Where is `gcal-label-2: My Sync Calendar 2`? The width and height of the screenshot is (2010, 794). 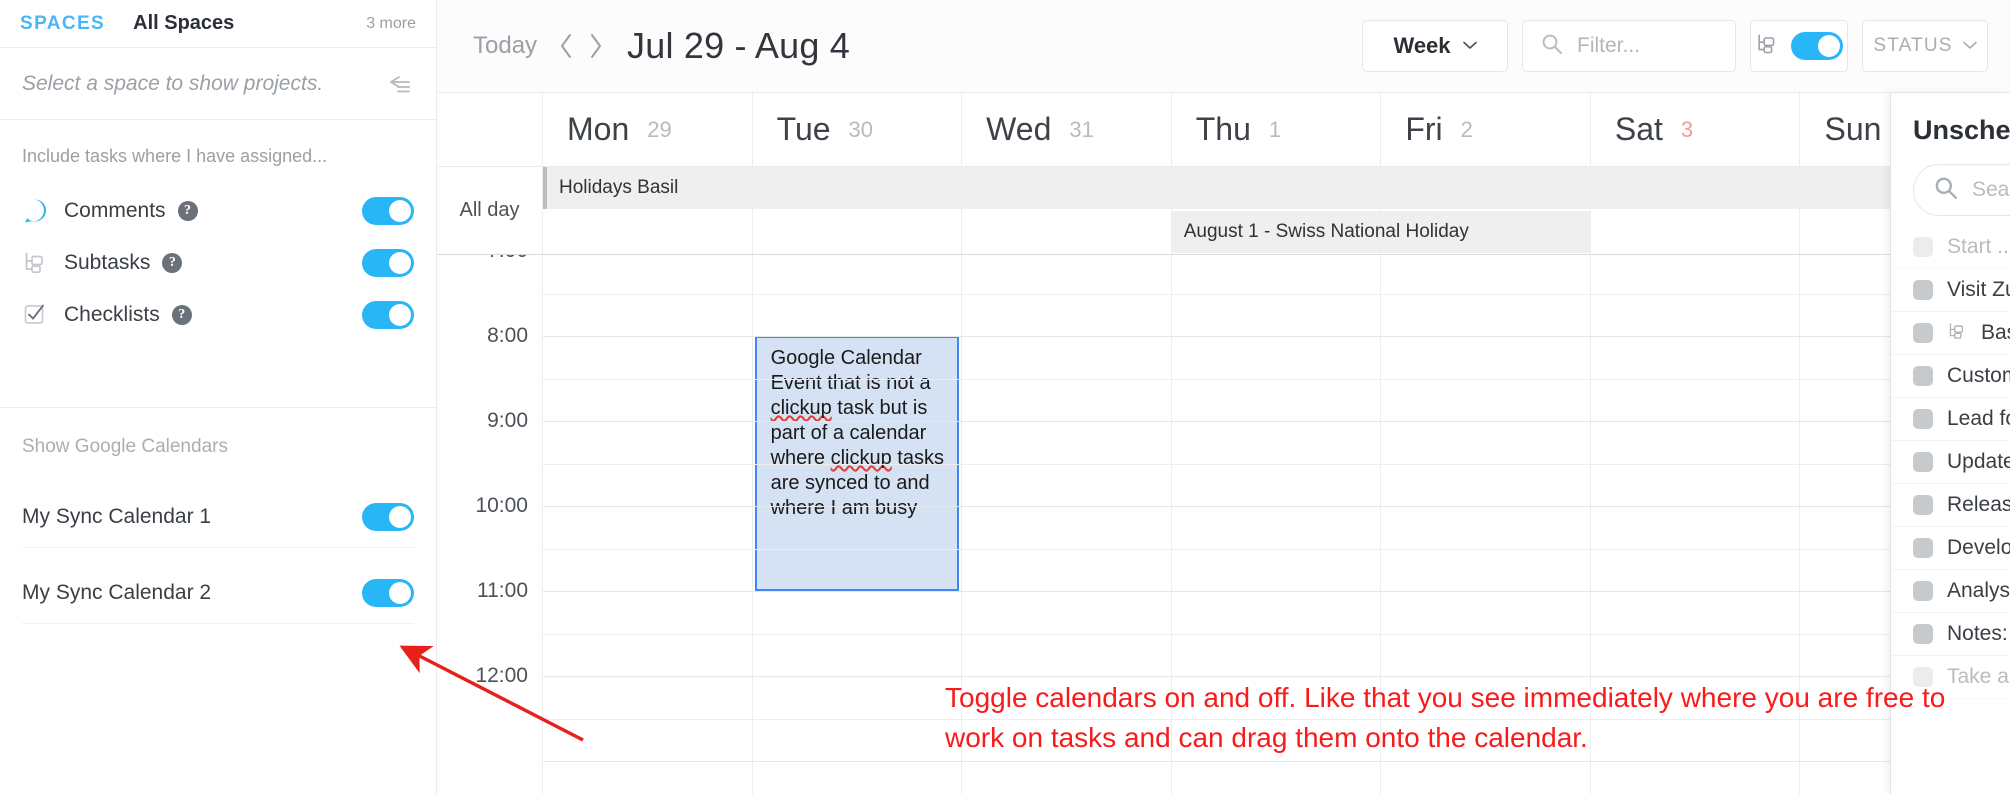 gcal-label-2: My Sync Calendar 2 is located at coordinates (117, 592).